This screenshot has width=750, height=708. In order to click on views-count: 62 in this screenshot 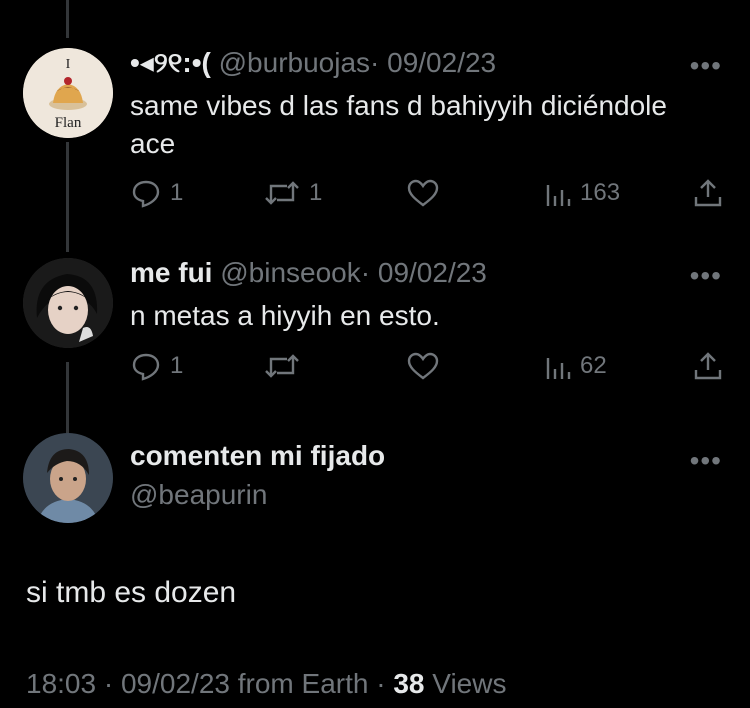, I will do `click(593, 365)`.